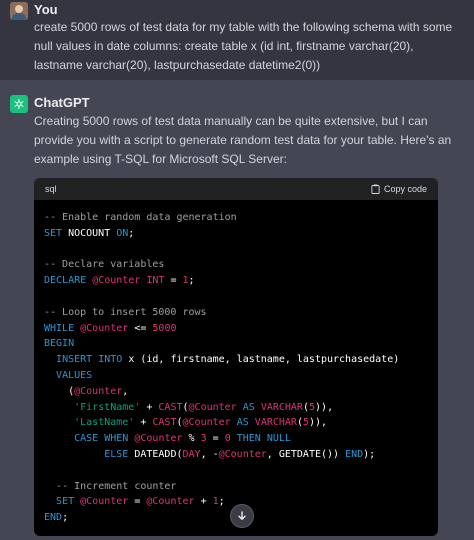  I want to click on code-block-header: sql Copy code, so click(236, 189).